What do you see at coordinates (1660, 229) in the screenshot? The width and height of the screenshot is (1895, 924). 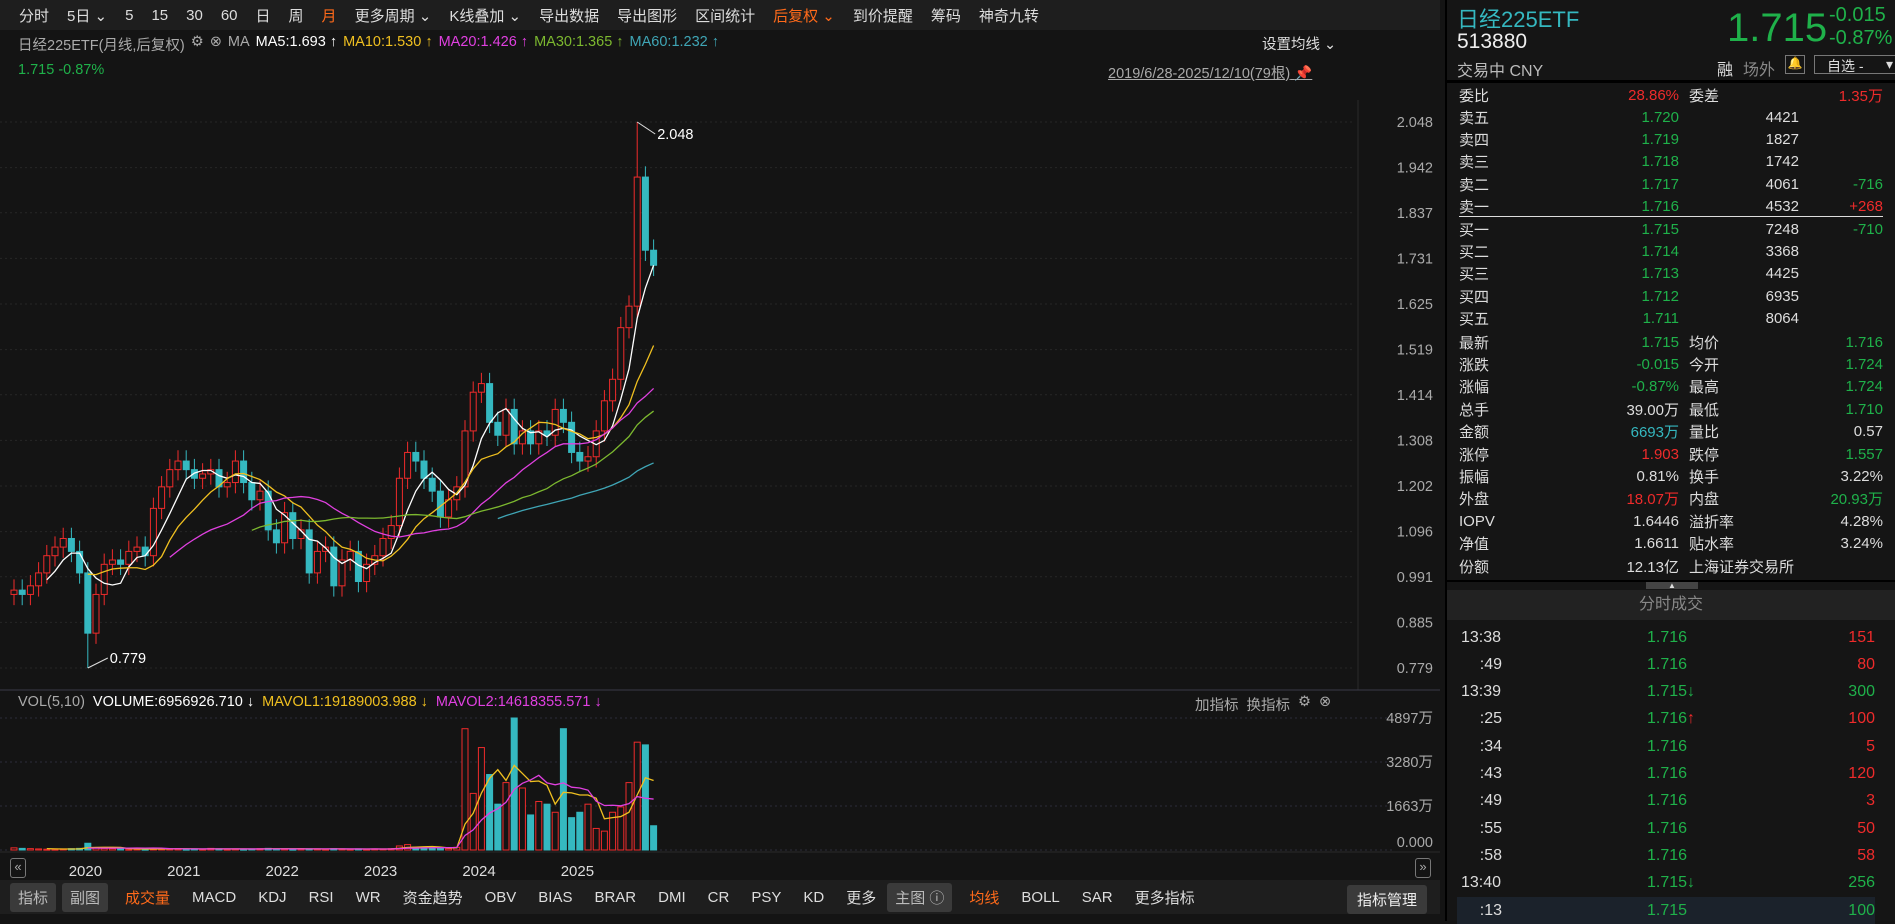 I see `bid-price: 1.715` at bounding box center [1660, 229].